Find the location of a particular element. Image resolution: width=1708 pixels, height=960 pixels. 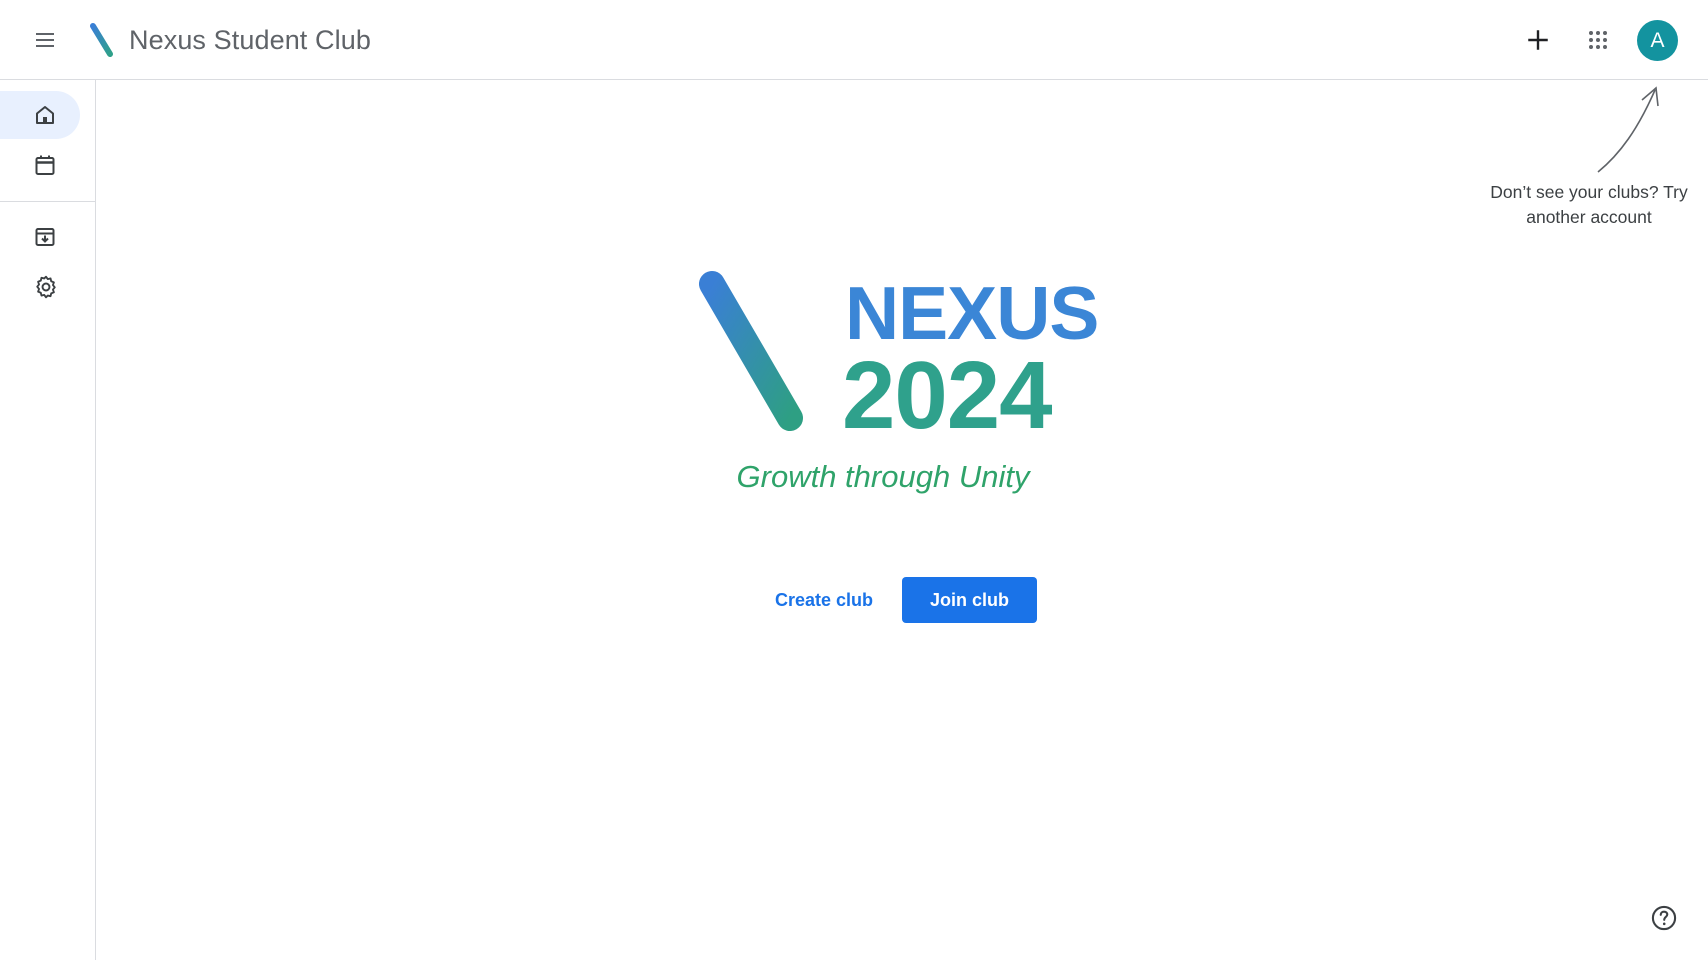

calendar-icon is located at coordinates (45, 165).